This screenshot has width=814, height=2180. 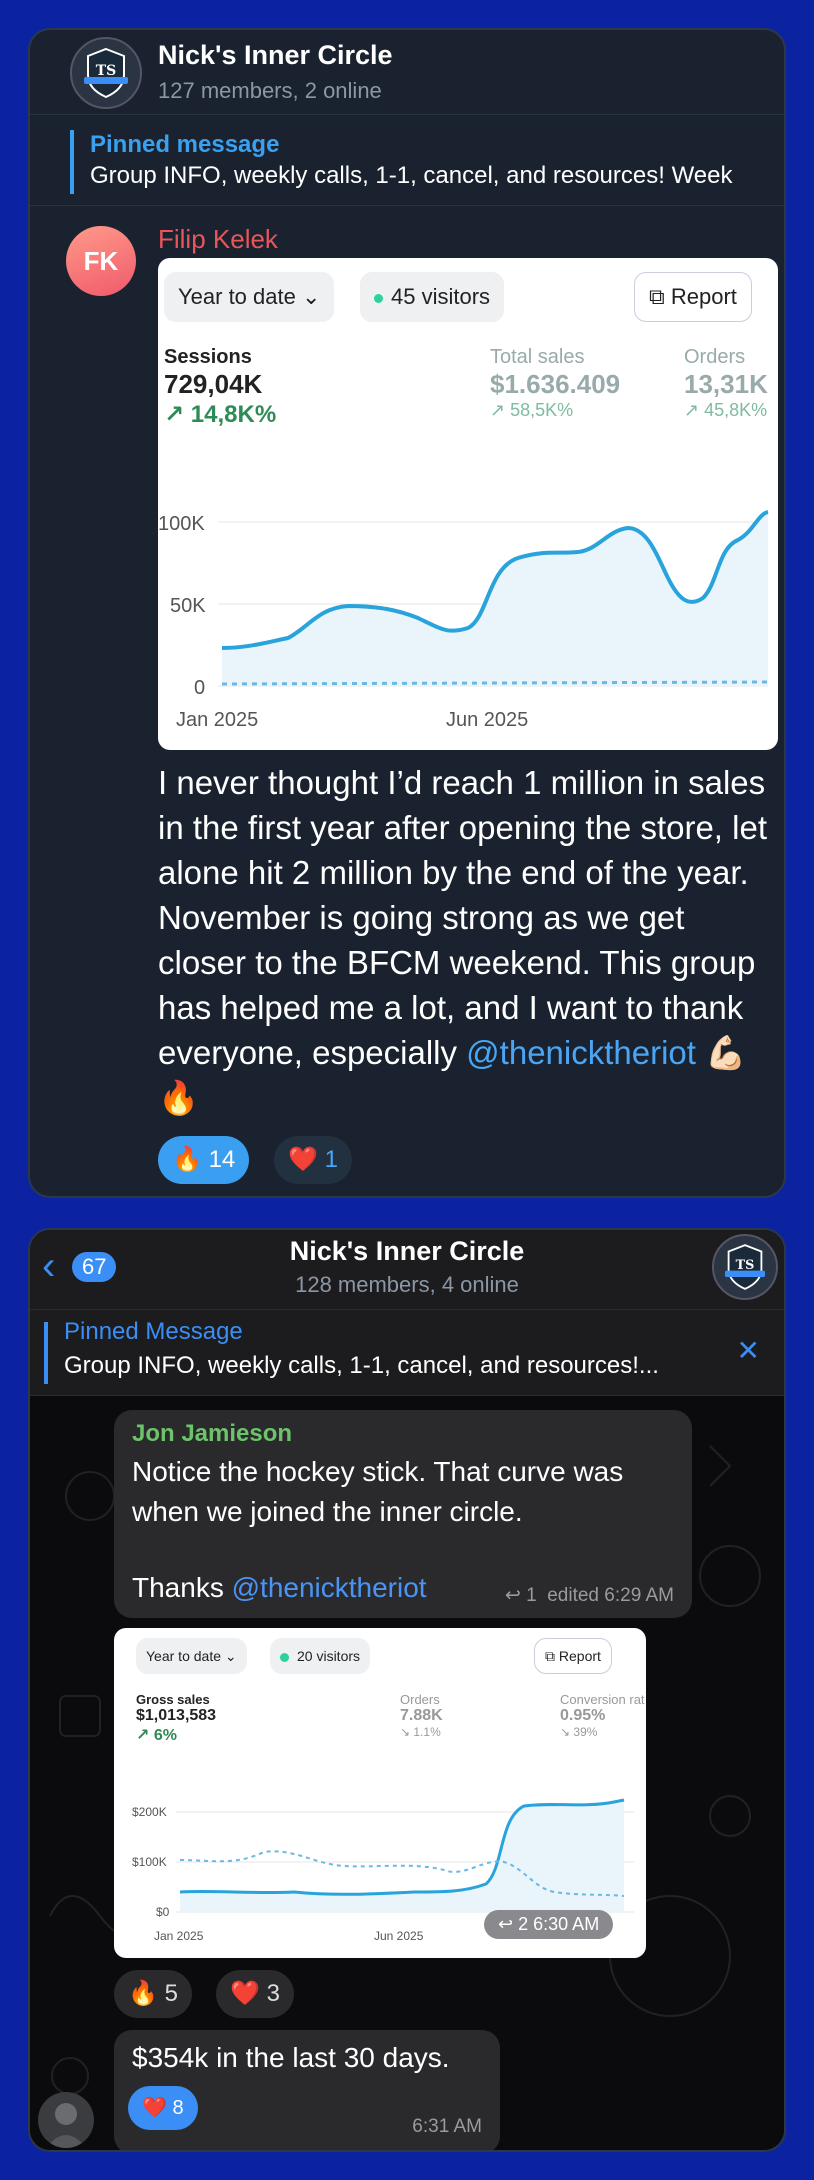 What do you see at coordinates (307, 2090) in the screenshot?
I see `message-bubble: $354k in the last 30 days. ❤️ 8 6:31 AM` at bounding box center [307, 2090].